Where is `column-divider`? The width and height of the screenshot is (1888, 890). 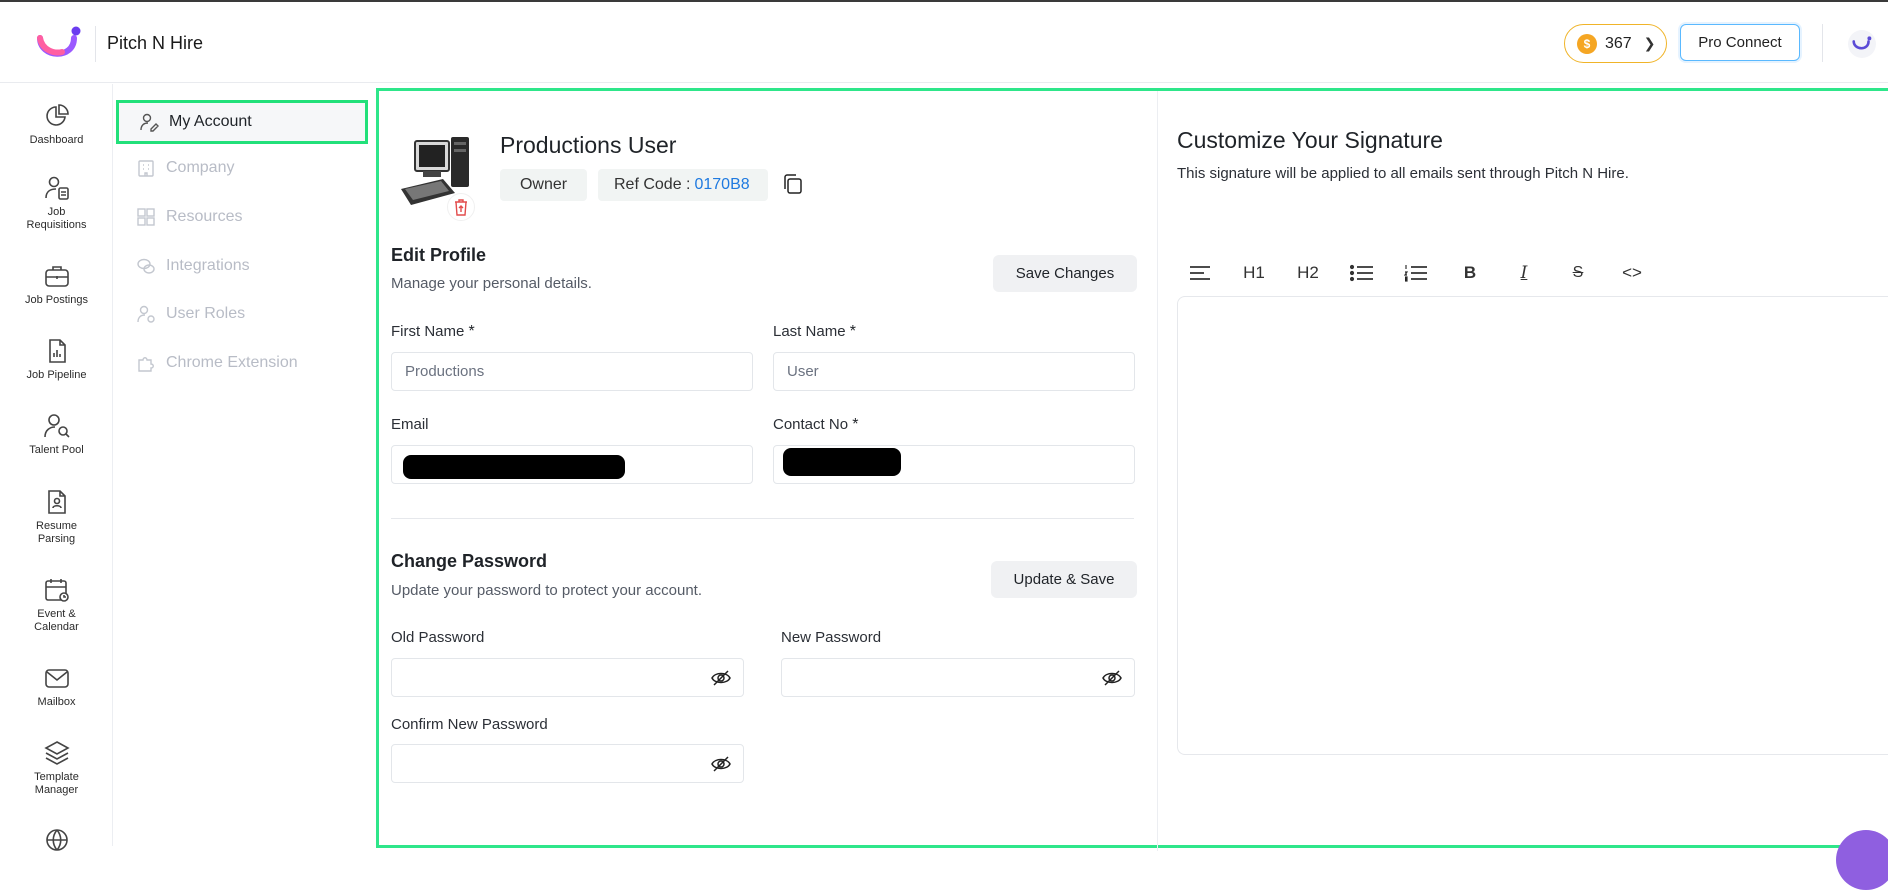 column-divider is located at coordinates (1157, 471).